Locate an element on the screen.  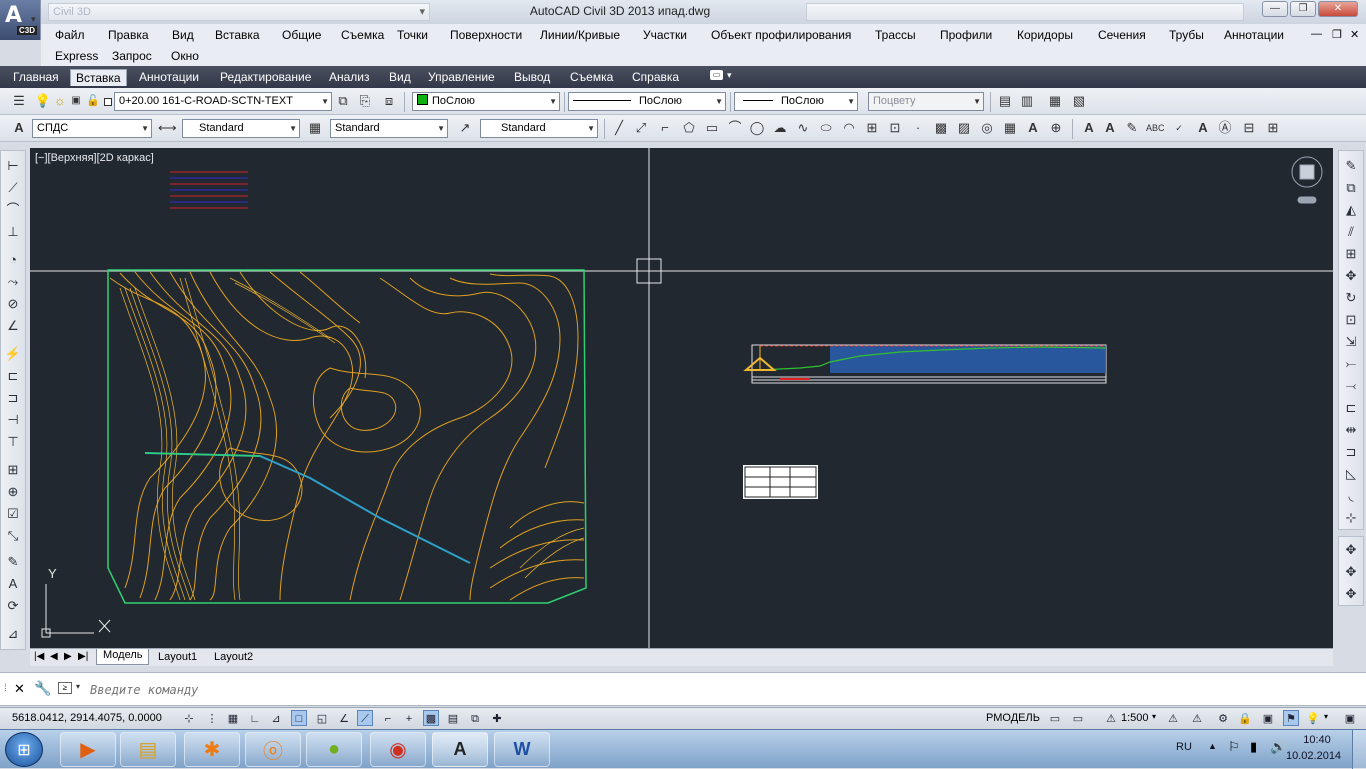
menu-edit: Правка is located at coordinates (128, 35).